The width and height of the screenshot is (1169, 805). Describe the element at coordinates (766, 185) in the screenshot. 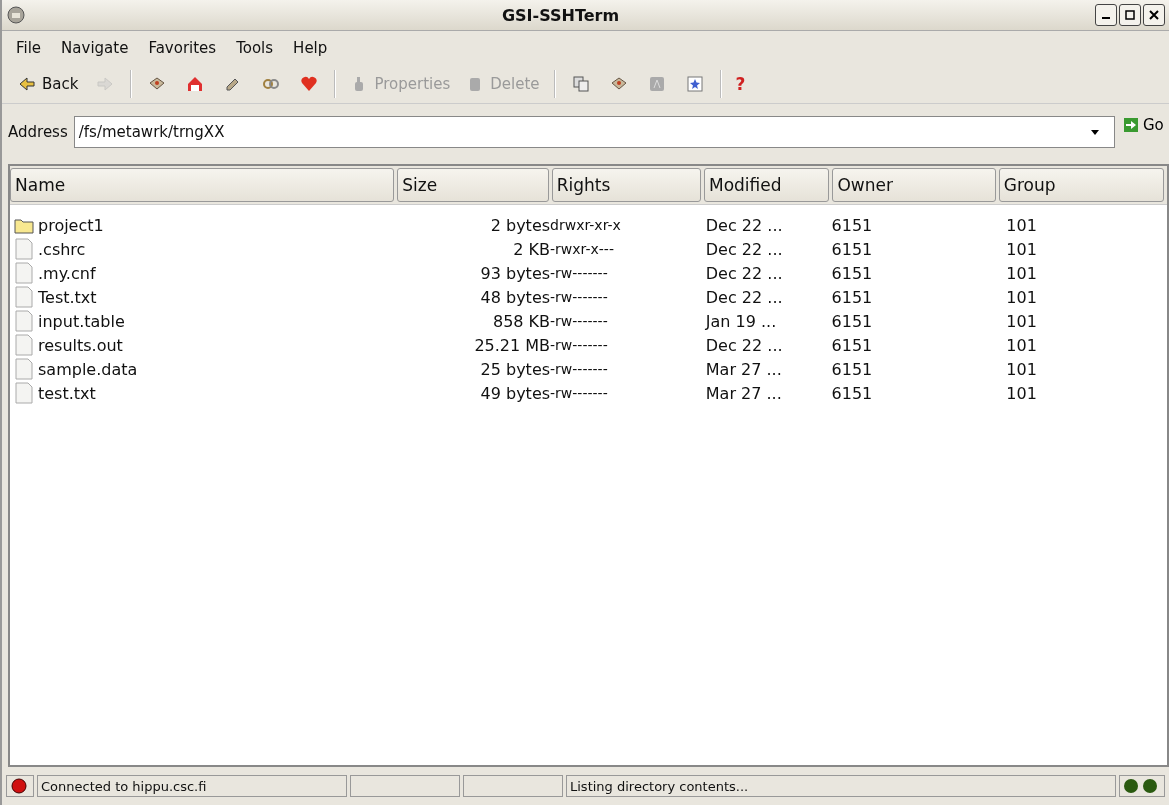

I see `column-header: Modified` at that location.